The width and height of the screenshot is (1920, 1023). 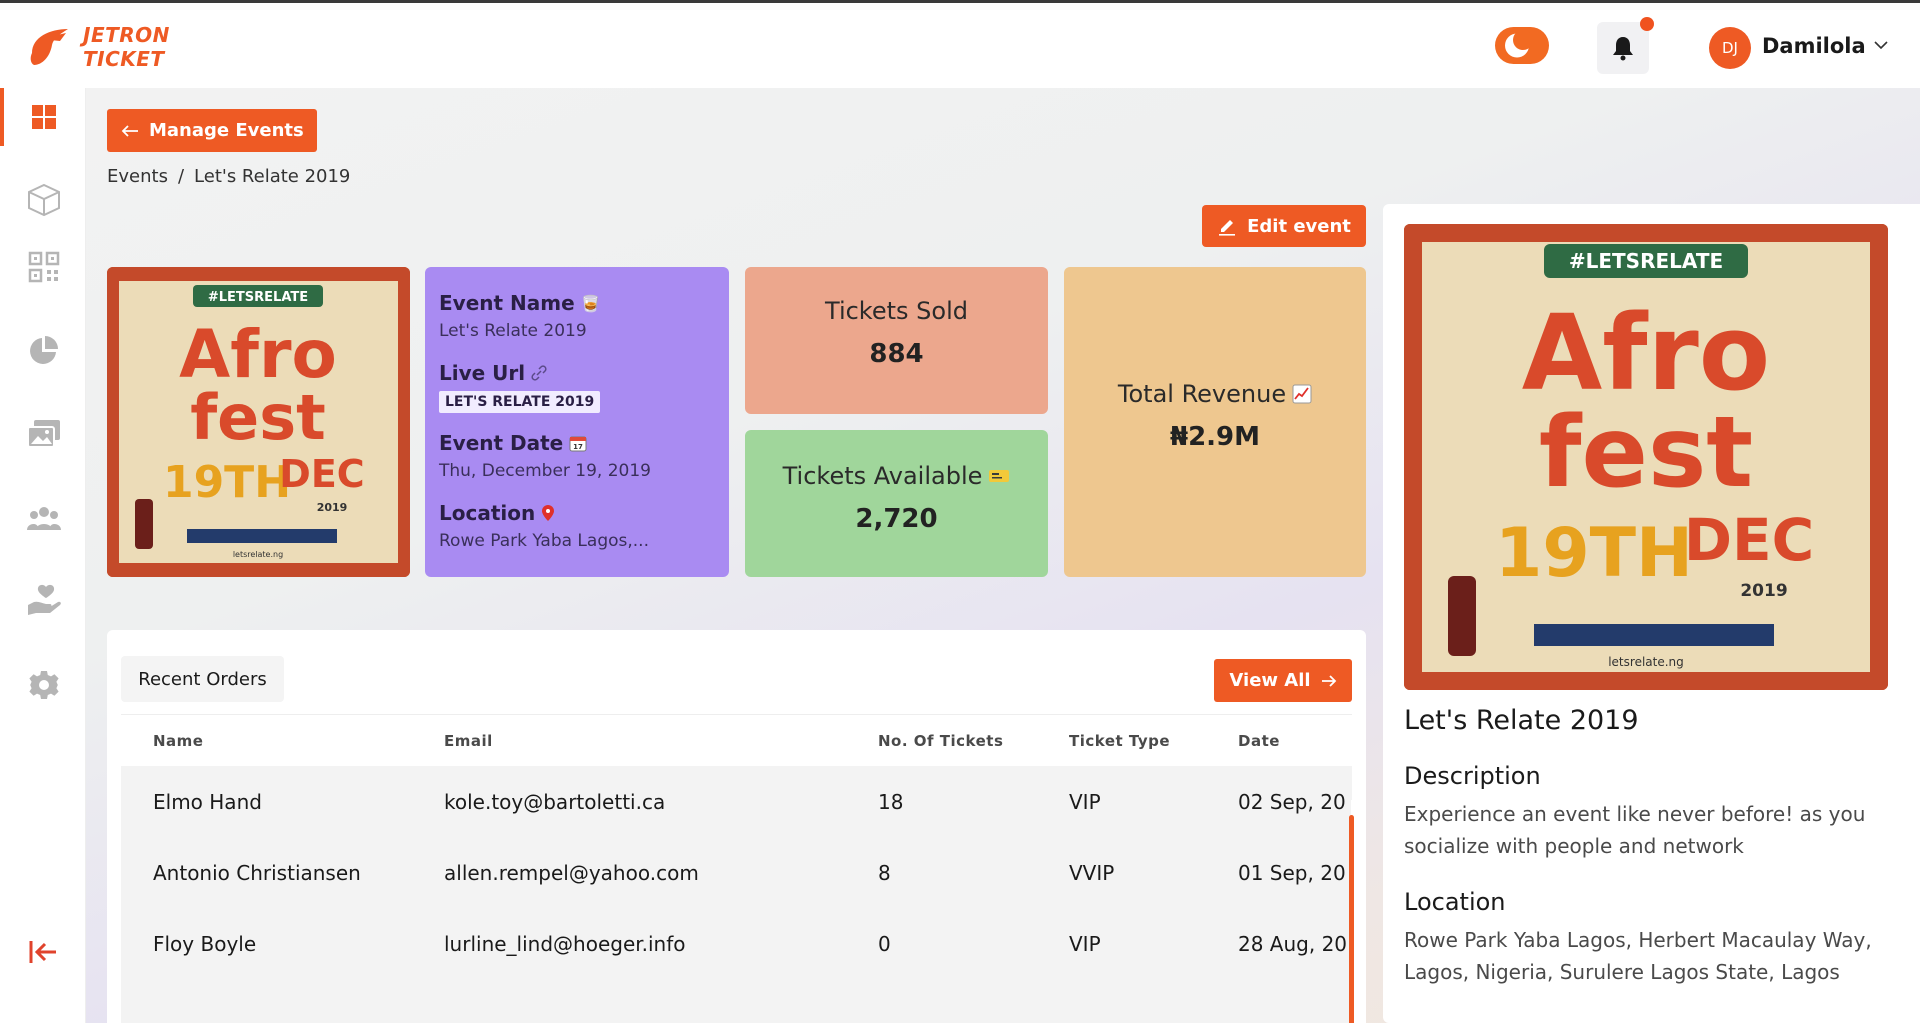 I want to click on cell-date: 02 Sep, 20, so click(x=1292, y=801).